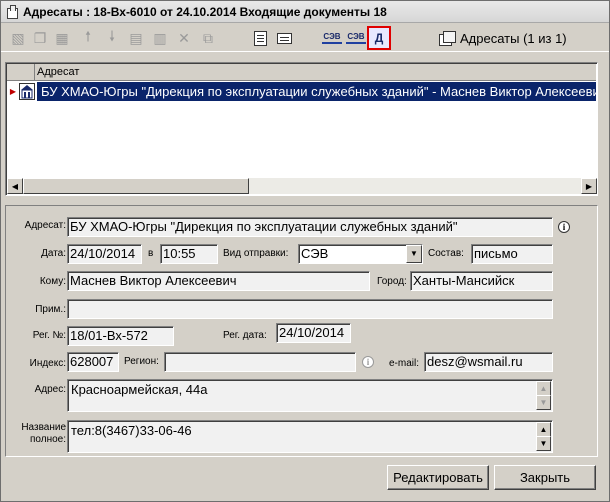 This screenshot has height=502, width=610. Describe the element at coordinates (104, 254) in the screenshot. I see `date-field: 24/10/2014` at that location.